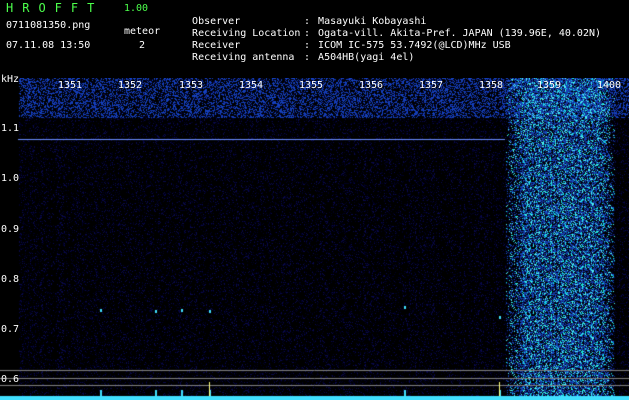  Describe the element at coordinates (70, 85) in the screenshot. I see `time-tick-label: 1351` at that location.